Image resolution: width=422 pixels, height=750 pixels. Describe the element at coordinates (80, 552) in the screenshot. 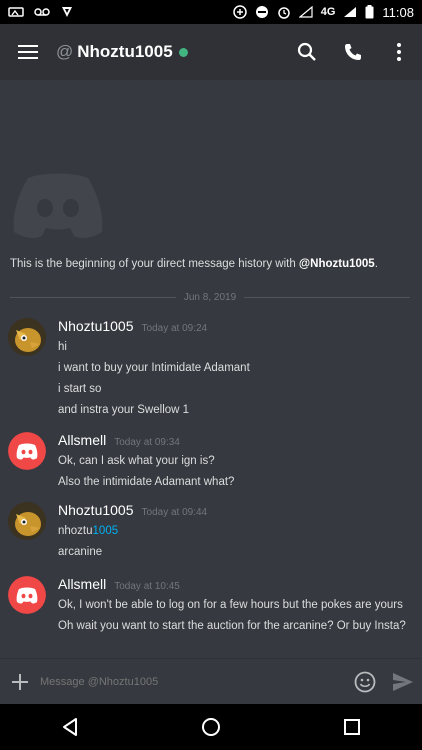

I see `message-text: arcanine` at that location.